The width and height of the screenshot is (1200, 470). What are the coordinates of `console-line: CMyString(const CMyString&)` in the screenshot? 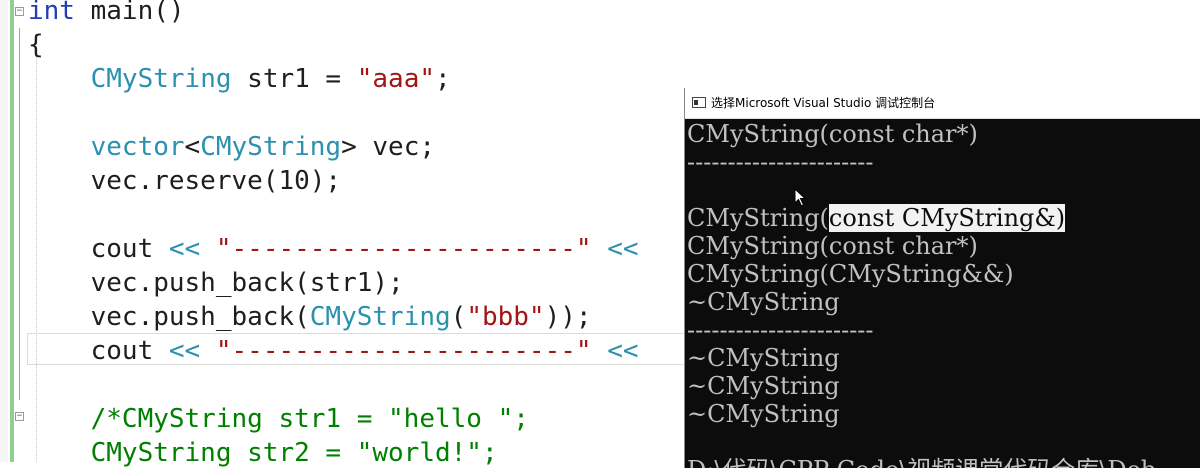 It's located at (876, 218).